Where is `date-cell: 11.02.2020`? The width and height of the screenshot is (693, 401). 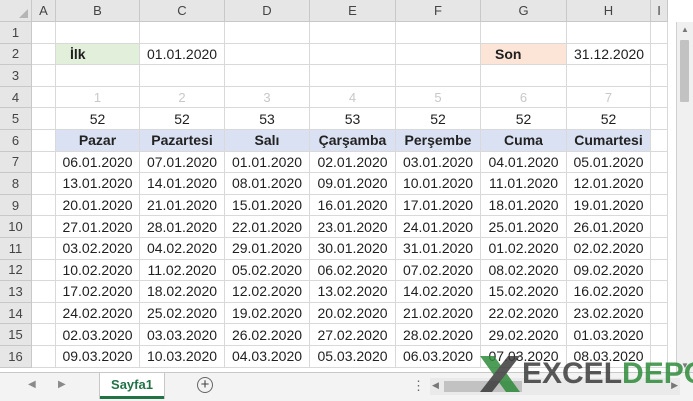 date-cell: 11.02.2020 is located at coordinates (182, 270).